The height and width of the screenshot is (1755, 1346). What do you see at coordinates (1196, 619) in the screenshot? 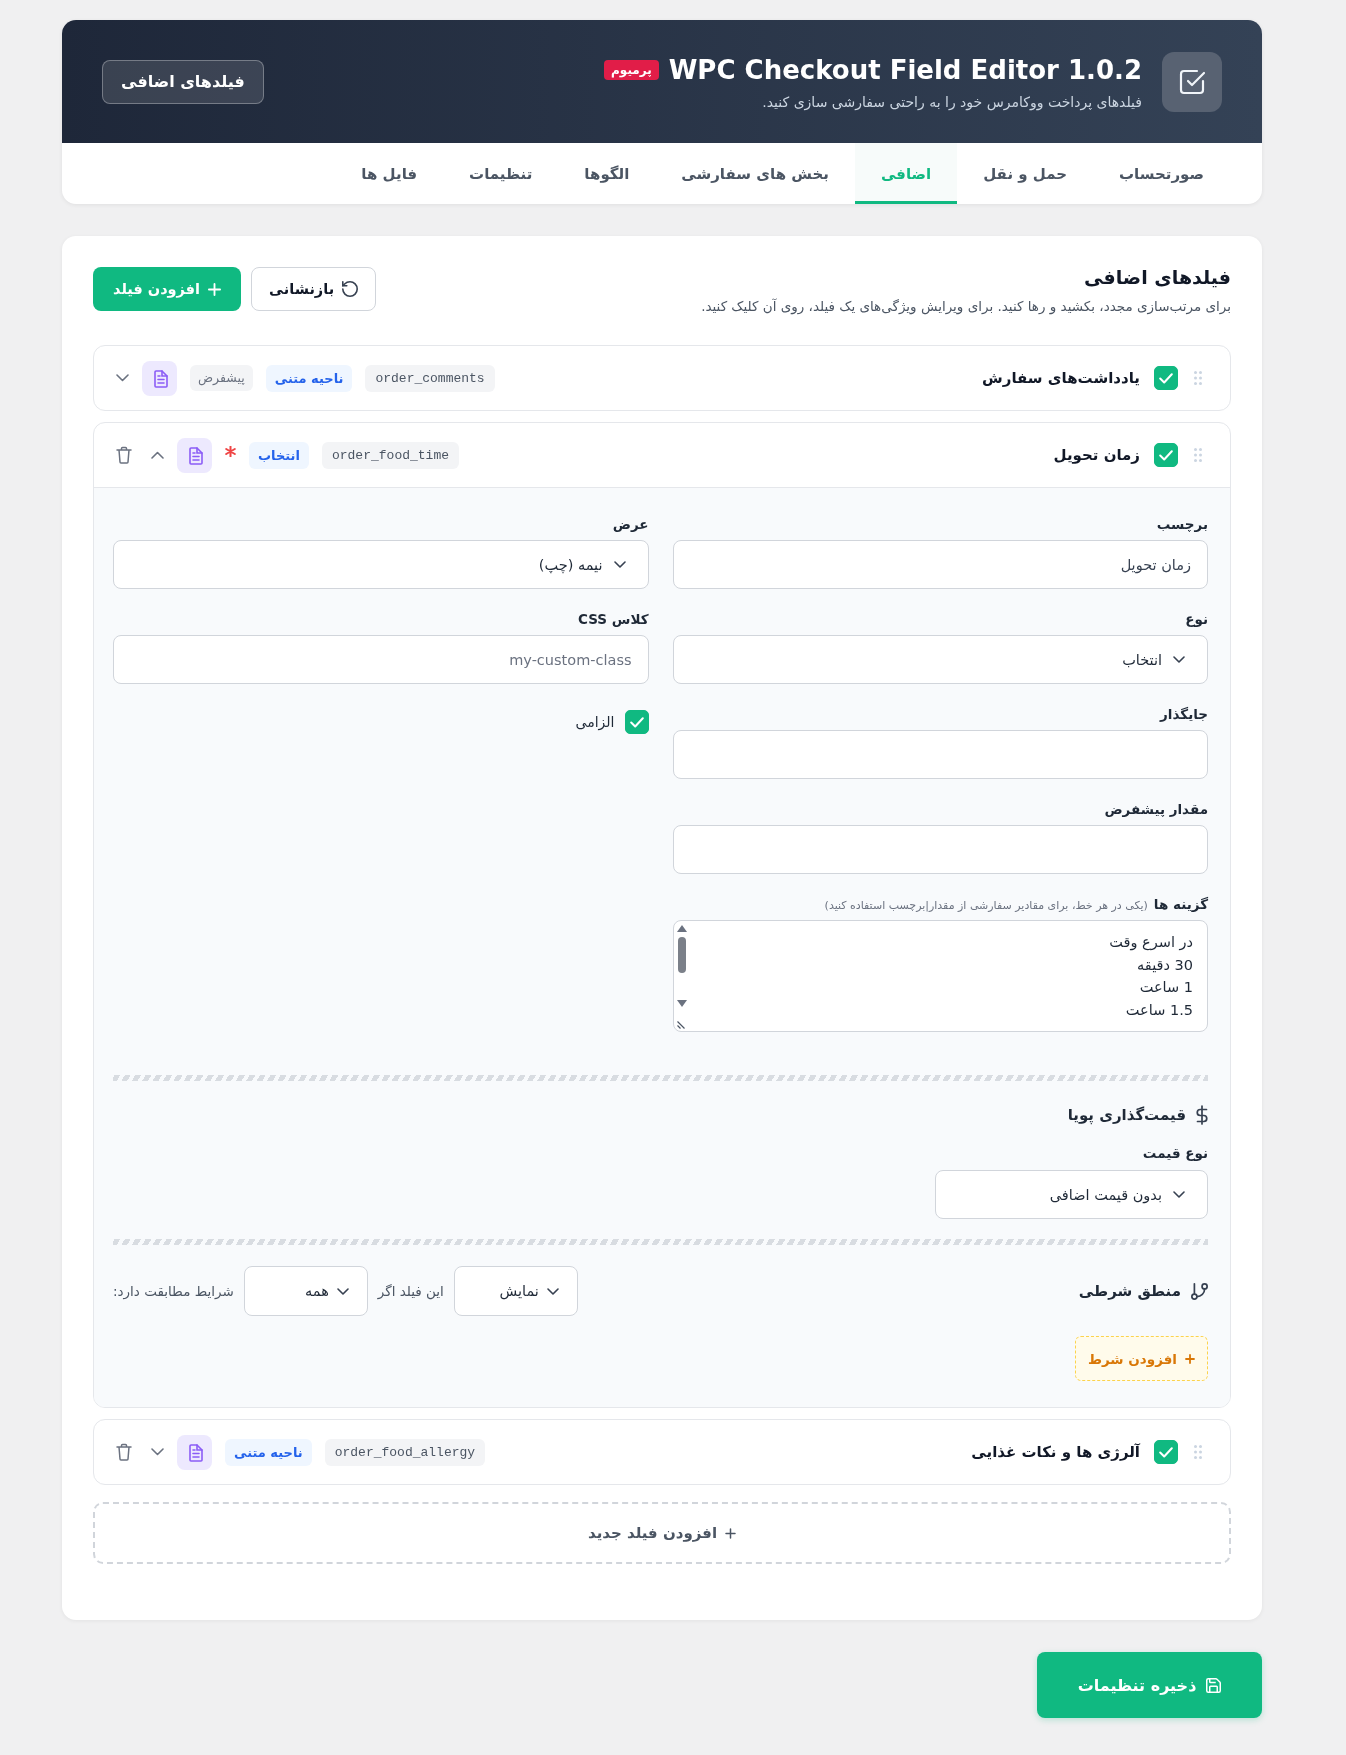
I see `field-label: نوع` at bounding box center [1196, 619].